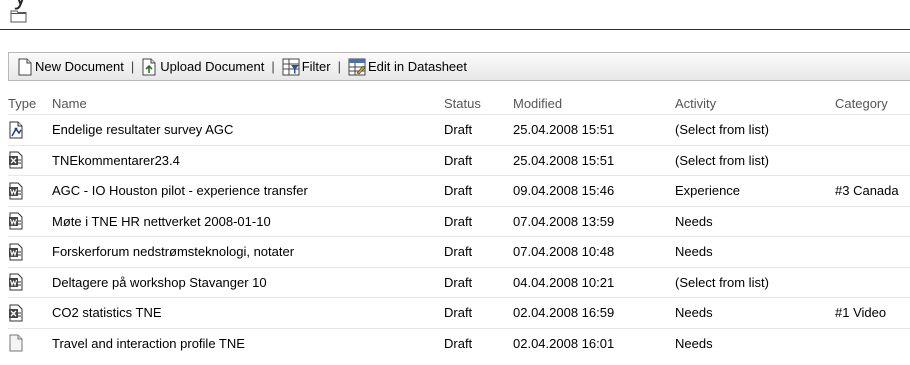 The height and width of the screenshot is (365, 910). What do you see at coordinates (594, 342) in the screenshot?
I see `modified-cell: 02.04.2008 16:01` at bounding box center [594, 342].